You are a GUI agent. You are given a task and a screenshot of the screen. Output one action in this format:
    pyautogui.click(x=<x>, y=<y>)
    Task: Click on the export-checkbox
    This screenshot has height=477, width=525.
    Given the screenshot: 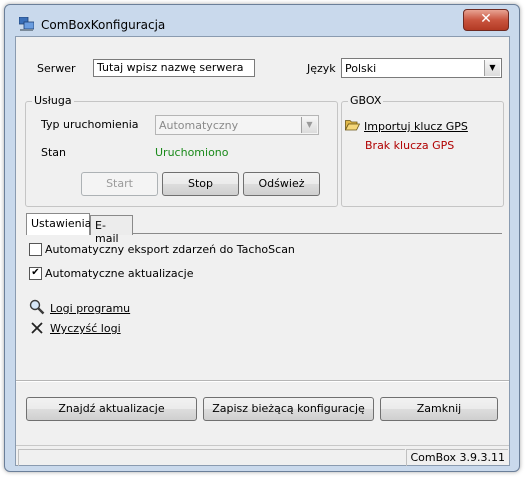 What is the action you would take?
    pyautogui.click(x=35, y=249)
    